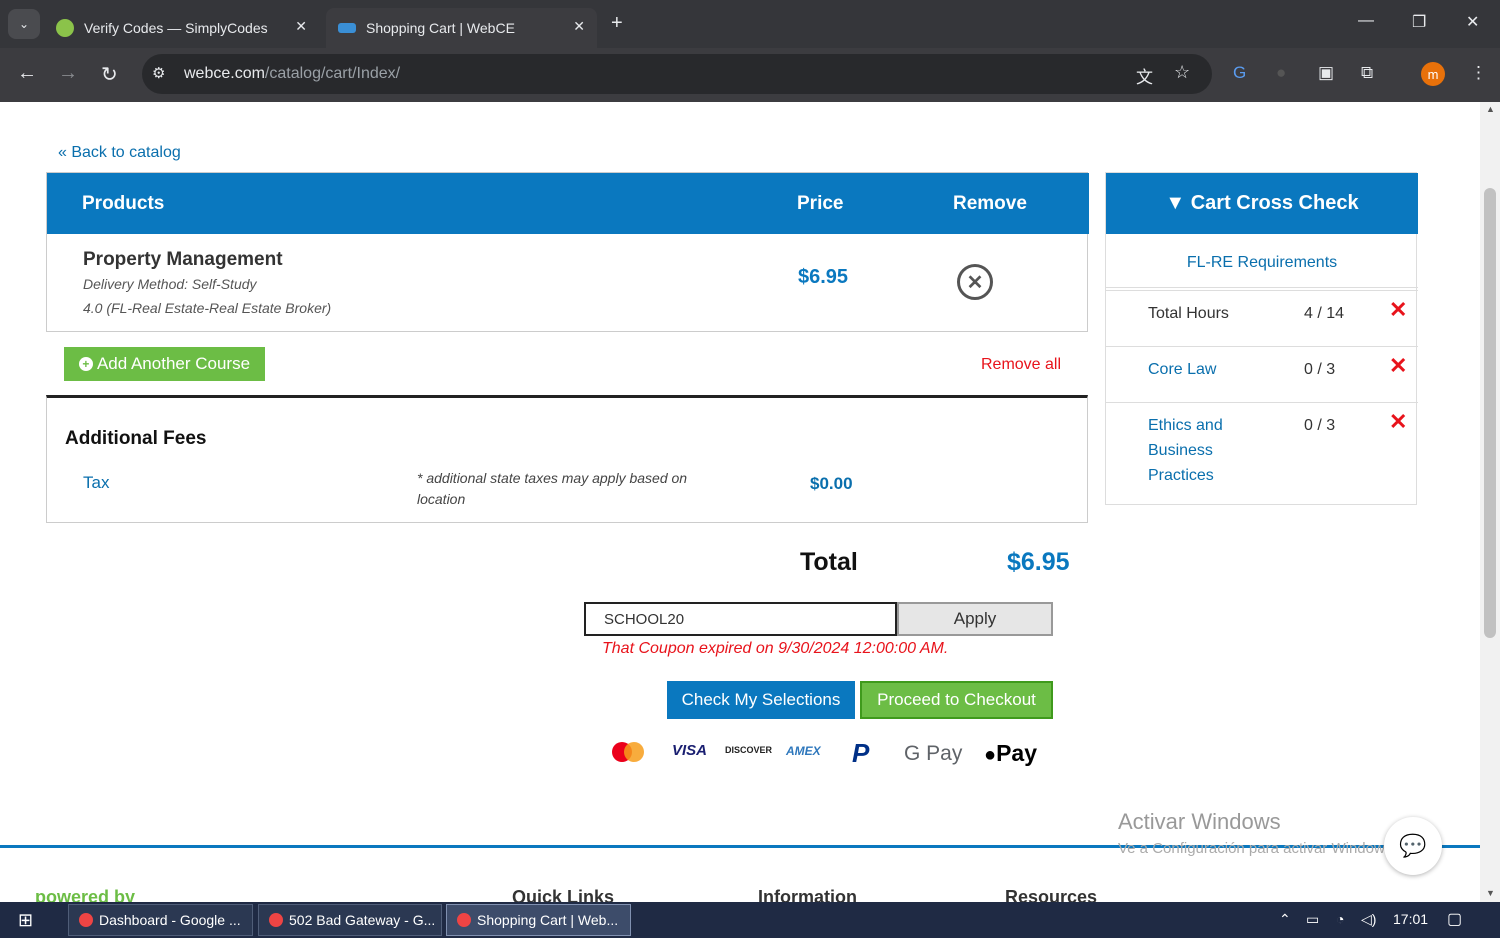 This screenshot has width=1500, height=938. Describe the element at coordinates (628, 754) in the screenshot. I see `mastercard-icon` at that location.